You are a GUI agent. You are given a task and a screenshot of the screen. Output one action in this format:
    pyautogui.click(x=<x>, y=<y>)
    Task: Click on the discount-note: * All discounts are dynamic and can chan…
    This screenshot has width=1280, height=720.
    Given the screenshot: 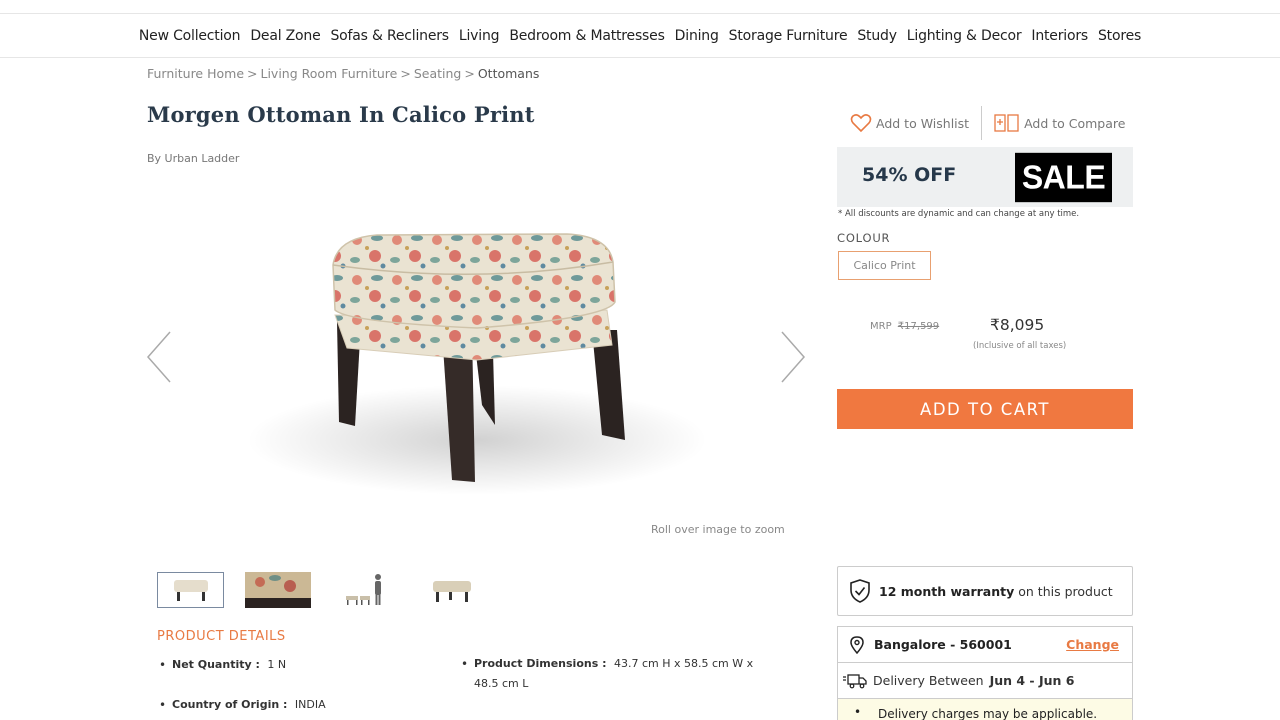 What is the action you would take?
    pyautogui.click(x=959, y=214)
    